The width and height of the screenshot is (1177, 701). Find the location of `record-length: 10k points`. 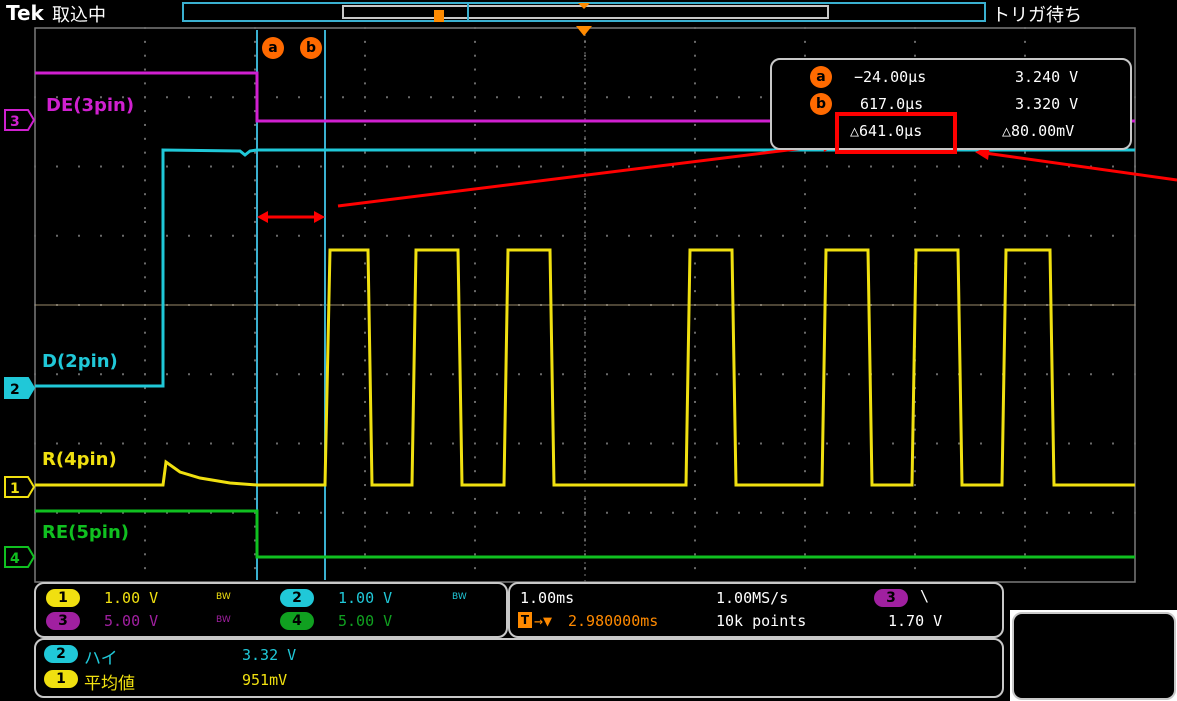

record-length: 10k points is located at coordinates (761, 621).